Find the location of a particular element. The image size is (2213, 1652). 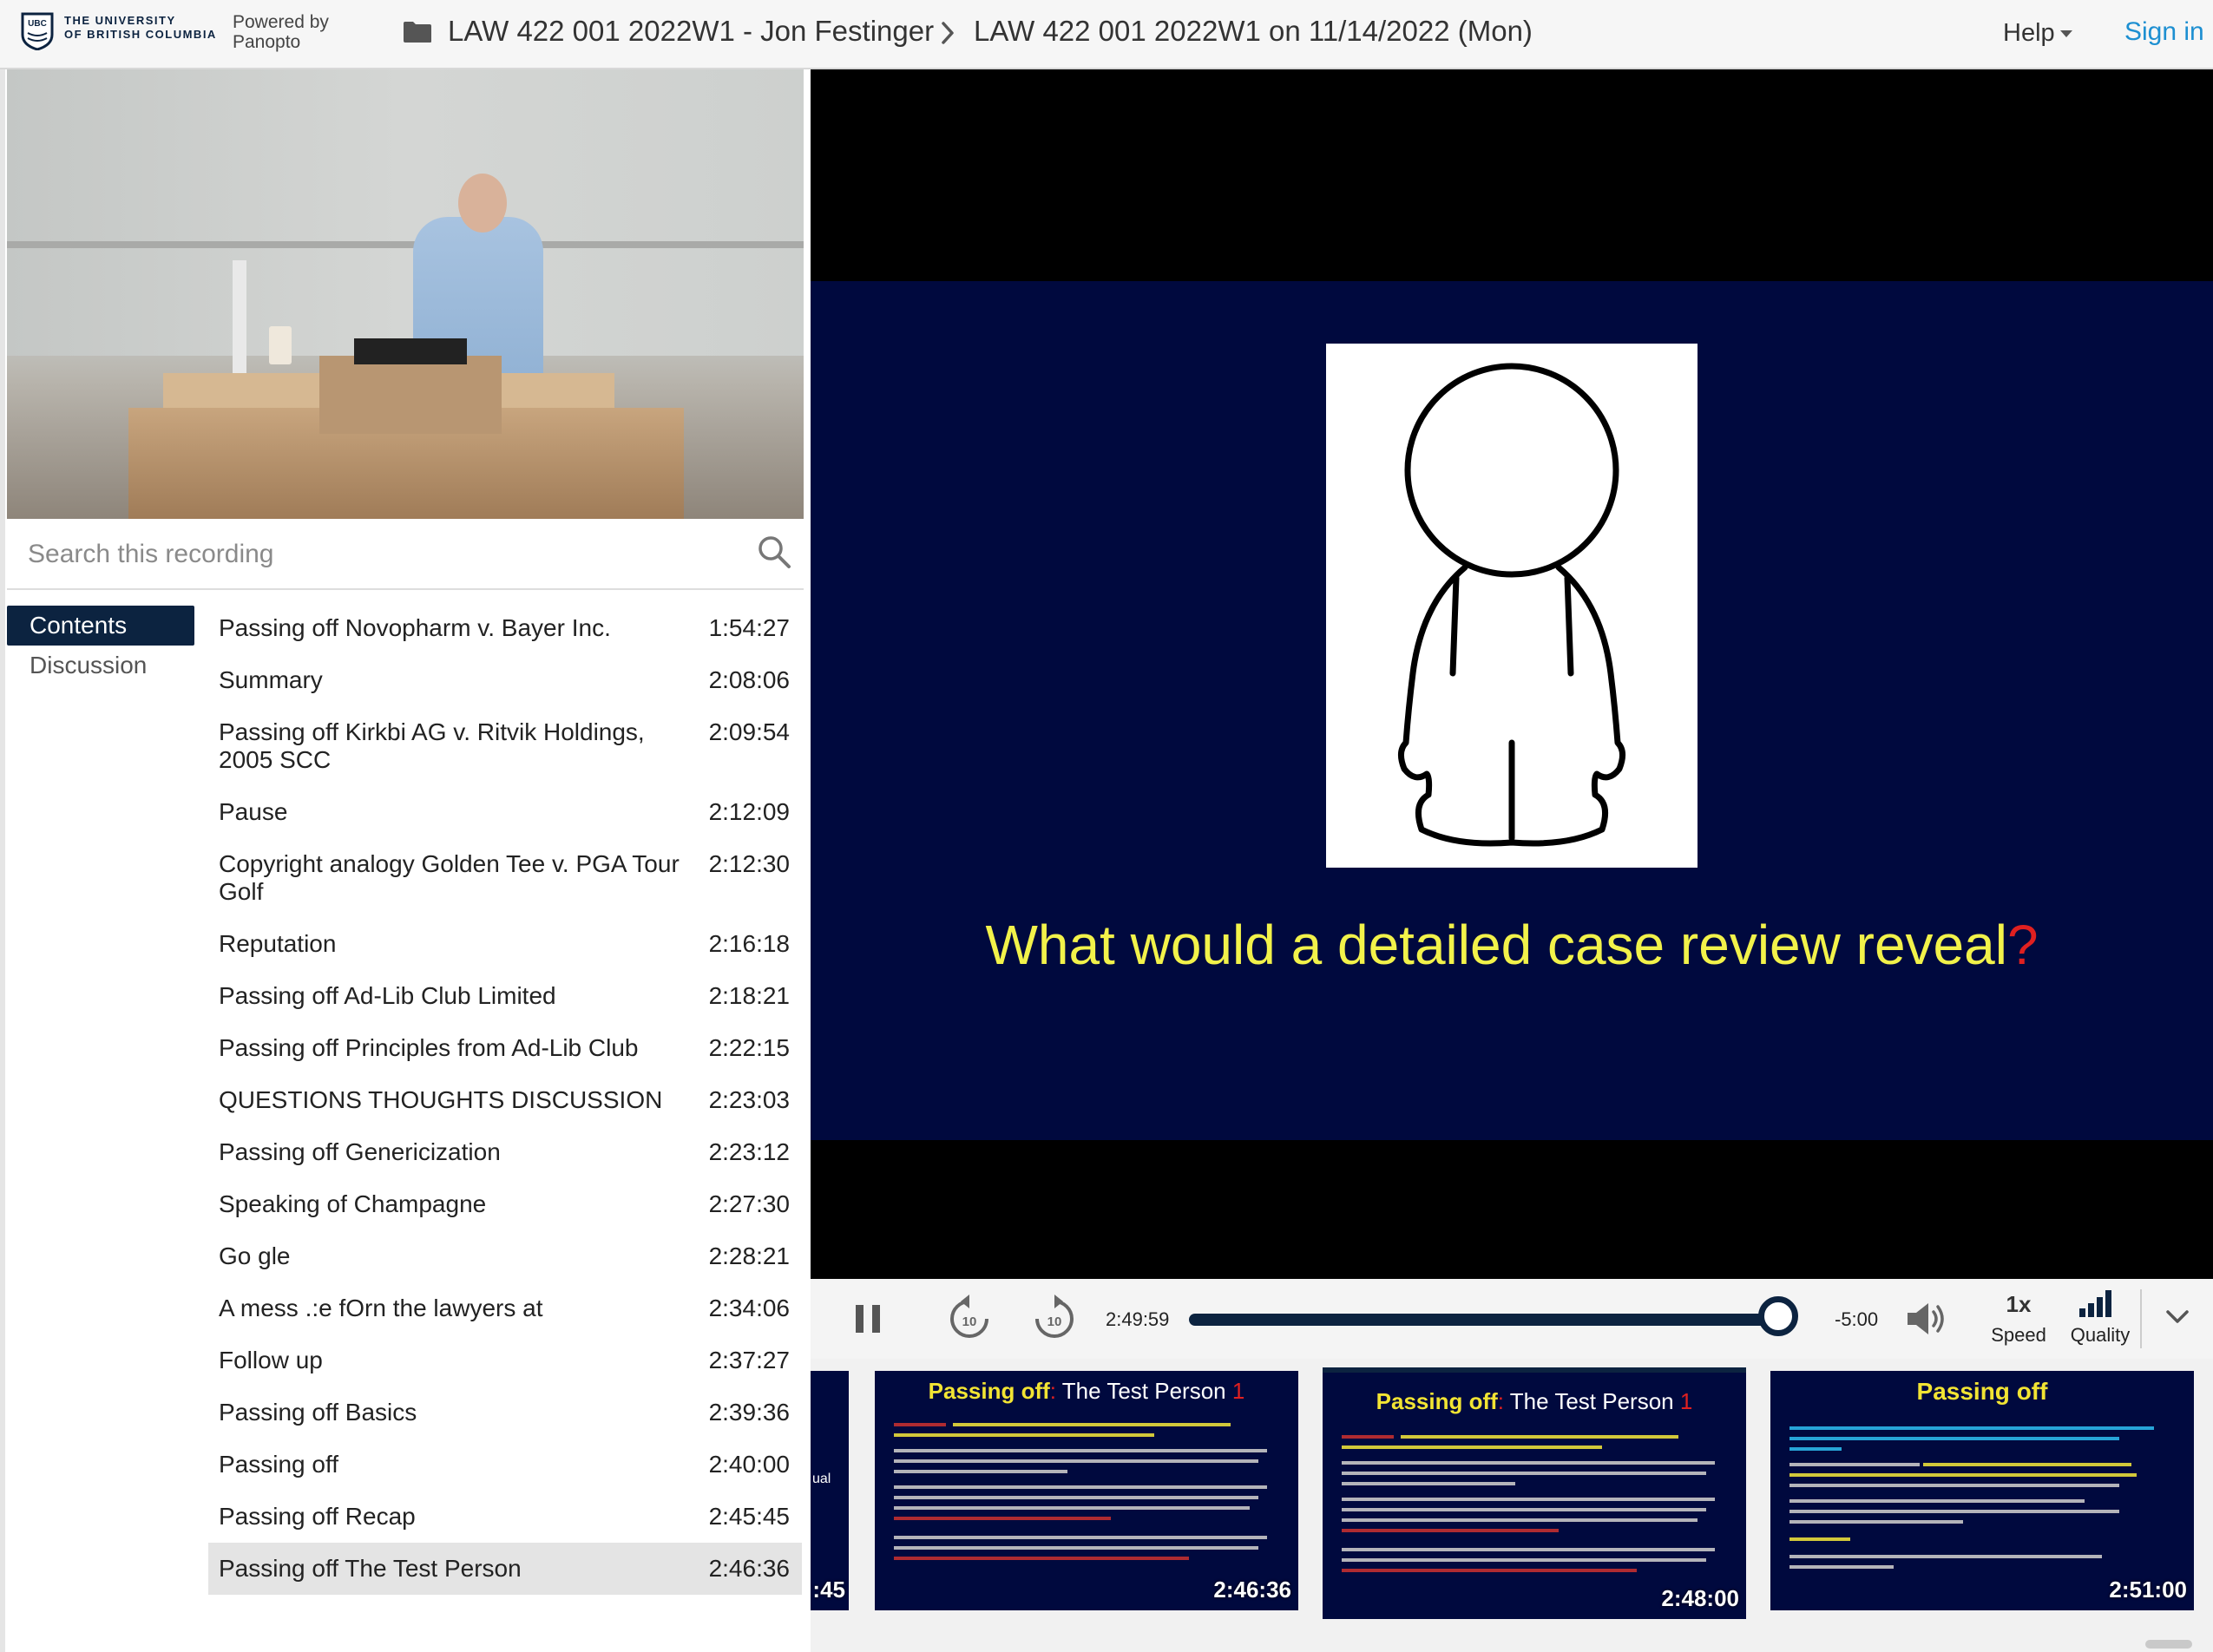

slide-caption-text: What would a detailed case review reveal is located at coordinates (1496, 945).